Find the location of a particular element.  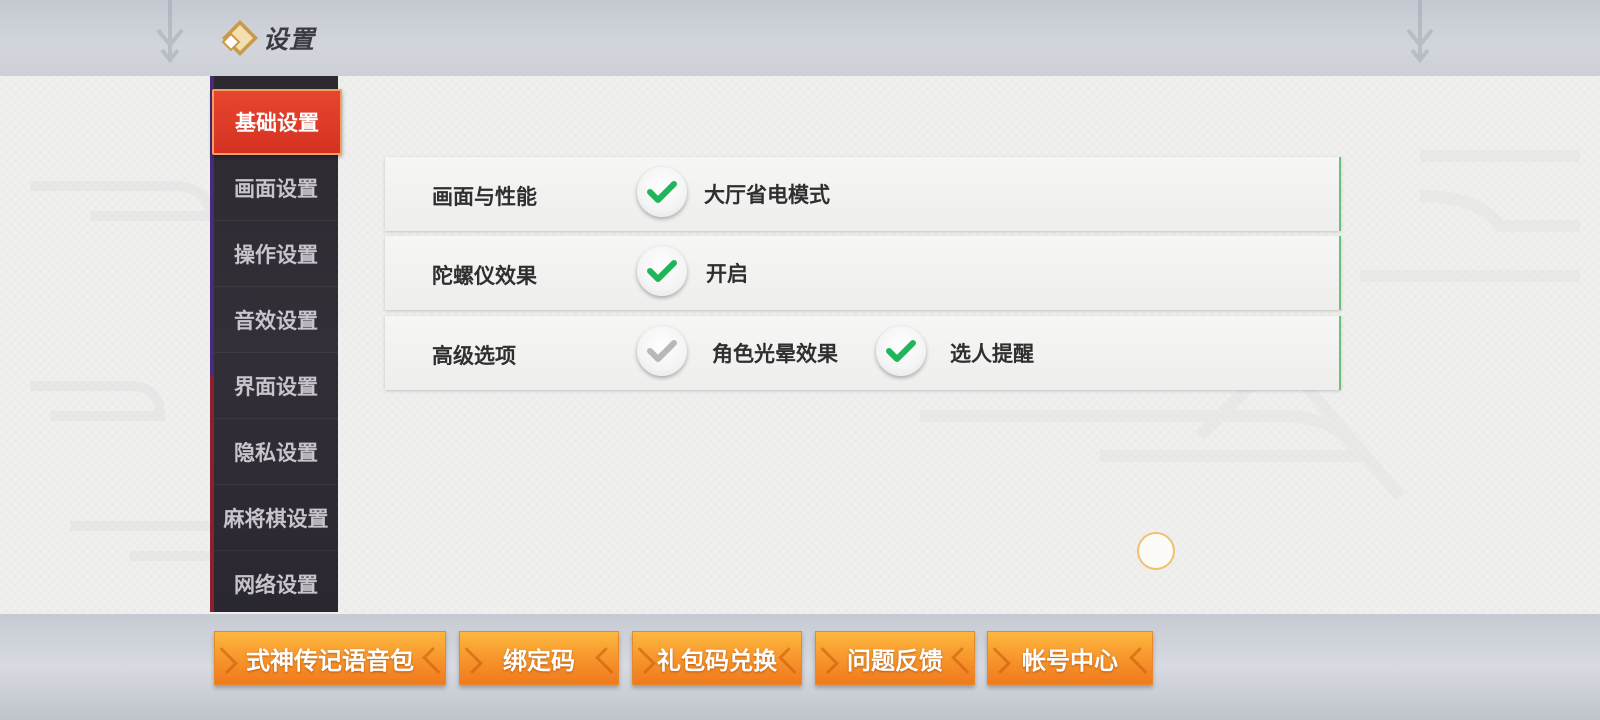

feedback-button: 问题反馈 is located at coordinates (895, 658).